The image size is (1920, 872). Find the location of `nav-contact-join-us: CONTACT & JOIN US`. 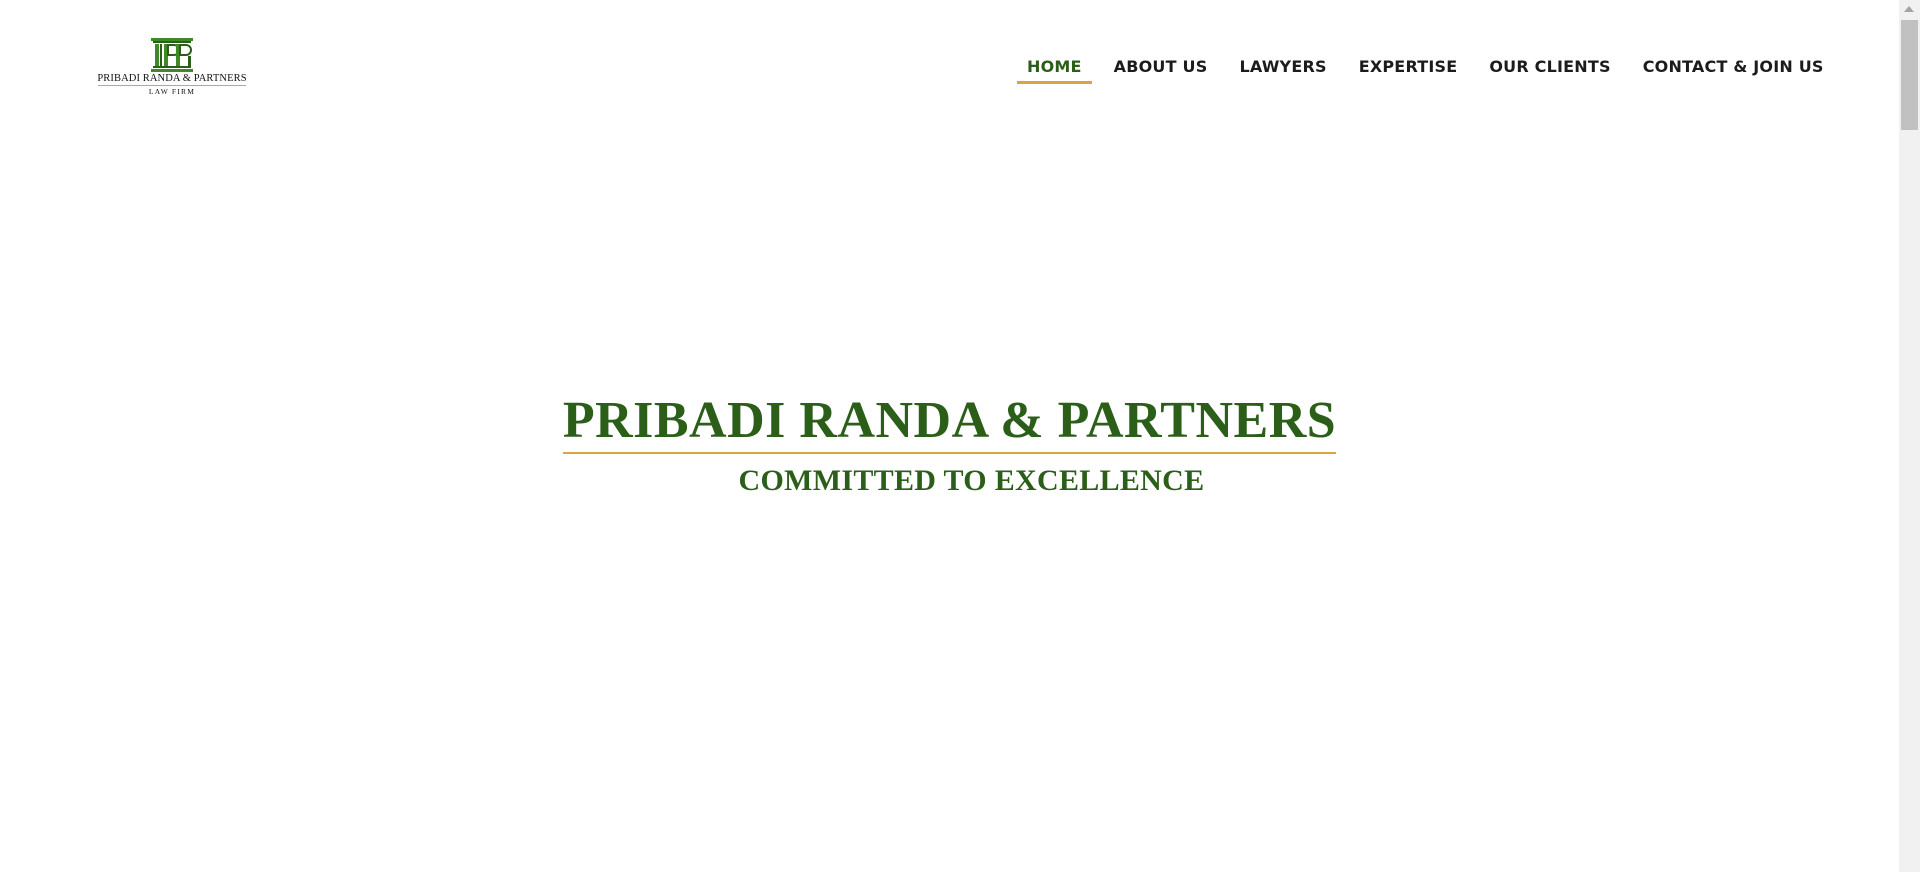

nav-contact-join-us: CONTACT & JOIN US is located at coordinates (1733, 69).